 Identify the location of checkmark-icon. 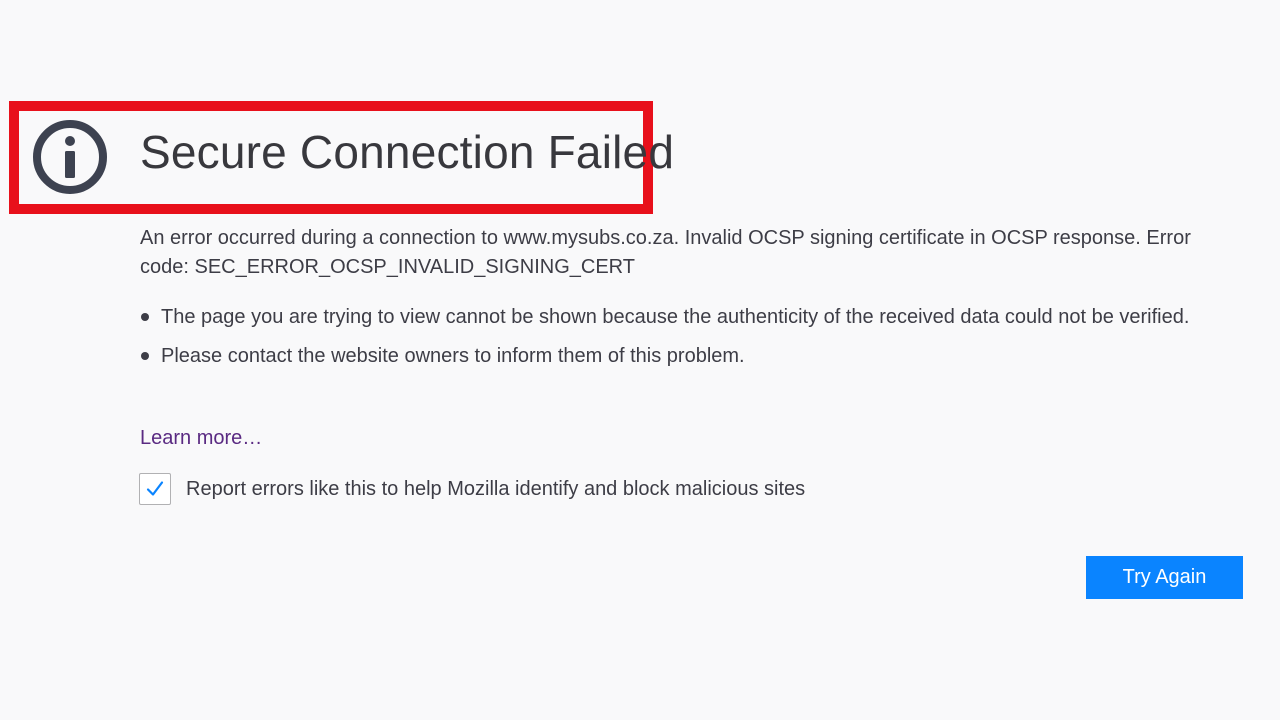
(155, 488).